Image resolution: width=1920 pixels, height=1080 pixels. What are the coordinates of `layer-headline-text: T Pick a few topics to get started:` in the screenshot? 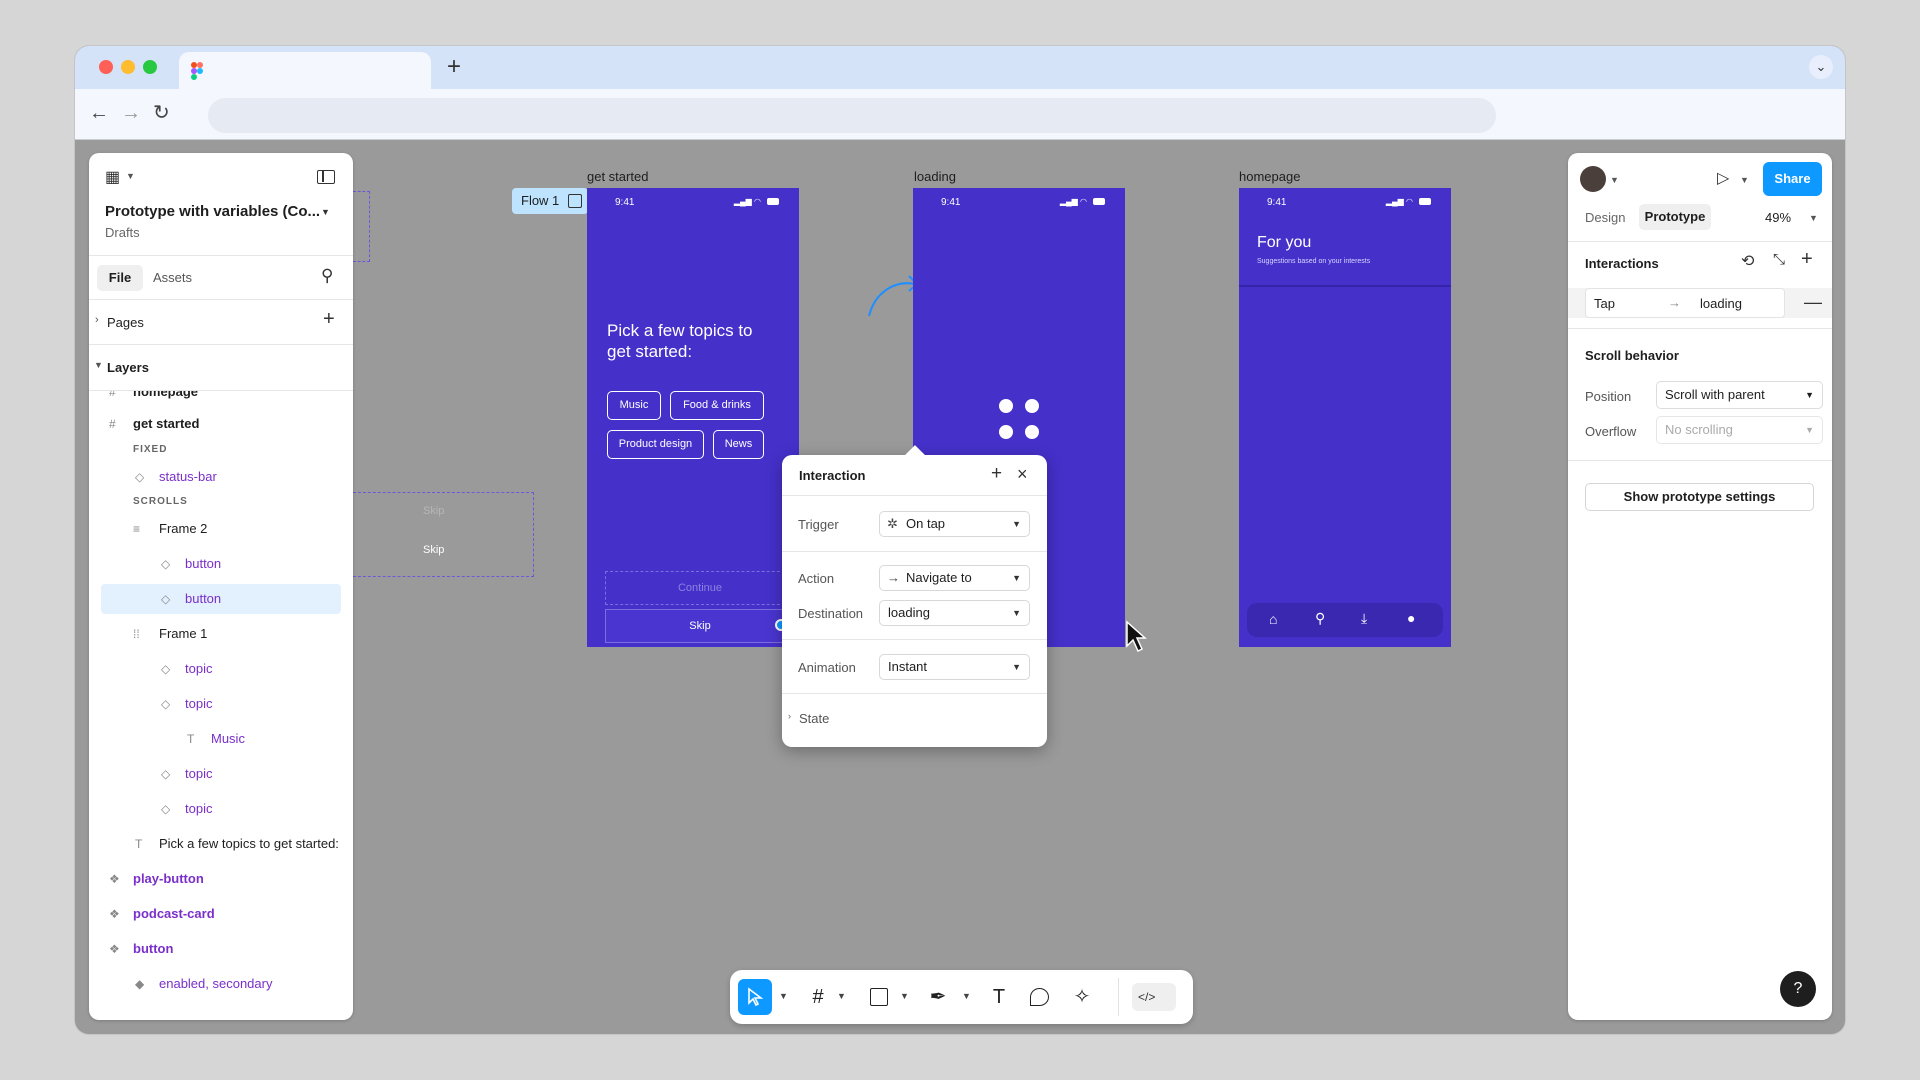 It's located at (221, 844).